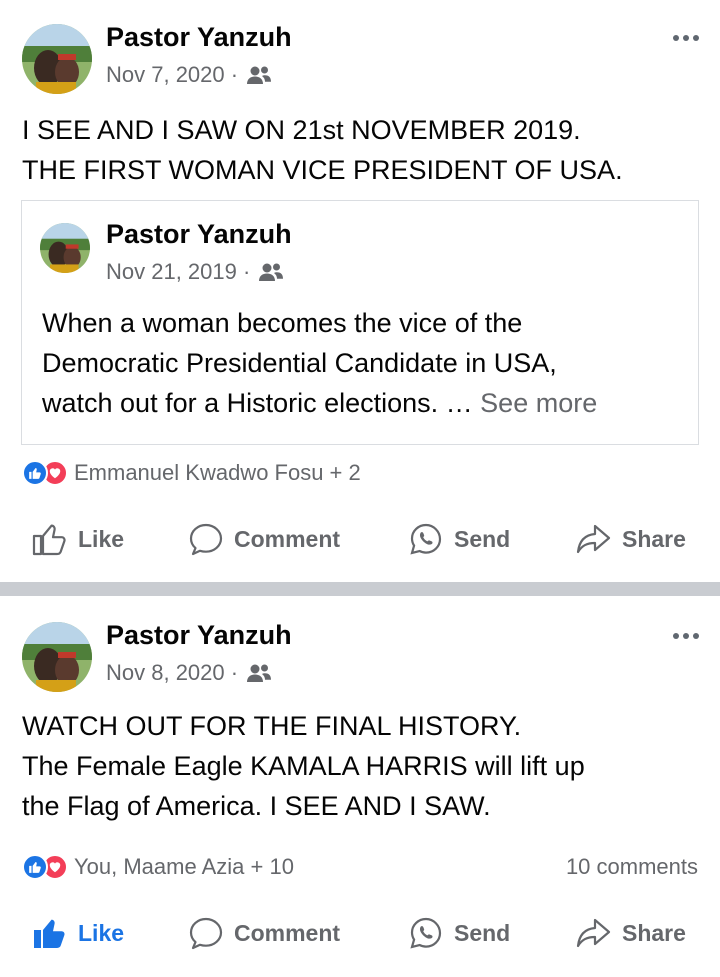 Image resolution: width=720 pixels, height=977 pixels. I want to click on shared-author-avatar, so click(65, 248).